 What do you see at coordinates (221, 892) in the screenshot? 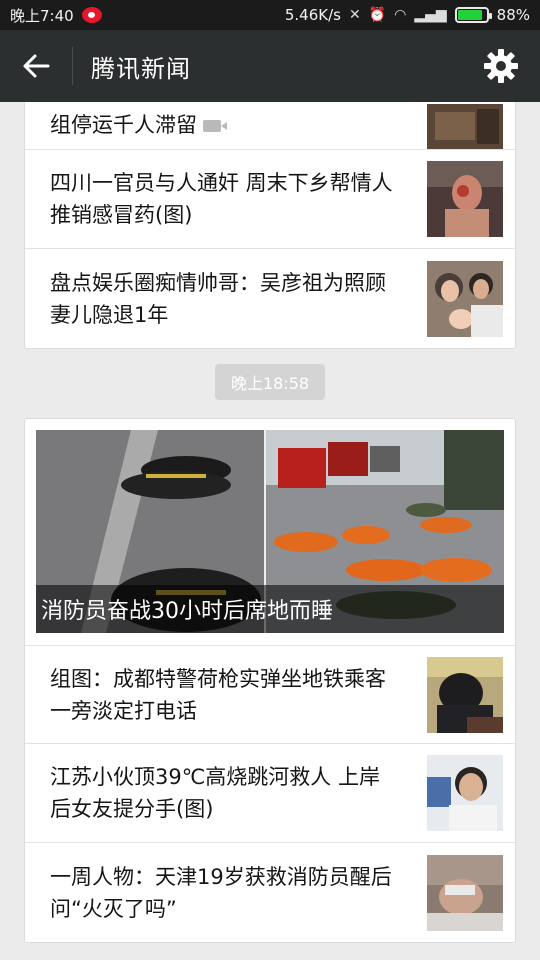
I see `news-title: 一周人物：天津19岁获救消防员醒后问“火灭了吗”` at bounding box center [221, 892].